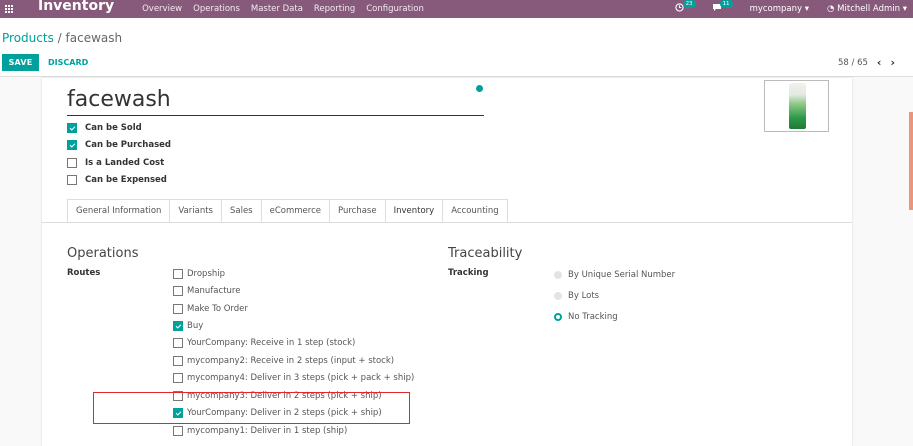 The width and height of the screenshot is (913, 446). I want to click on menu-configuration: Configuration, so click(395, 9).